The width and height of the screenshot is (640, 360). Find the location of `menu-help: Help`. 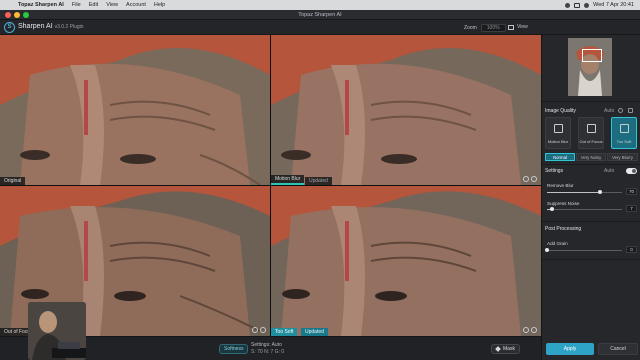

menu-help: Help is located at coordinates (159, 5).